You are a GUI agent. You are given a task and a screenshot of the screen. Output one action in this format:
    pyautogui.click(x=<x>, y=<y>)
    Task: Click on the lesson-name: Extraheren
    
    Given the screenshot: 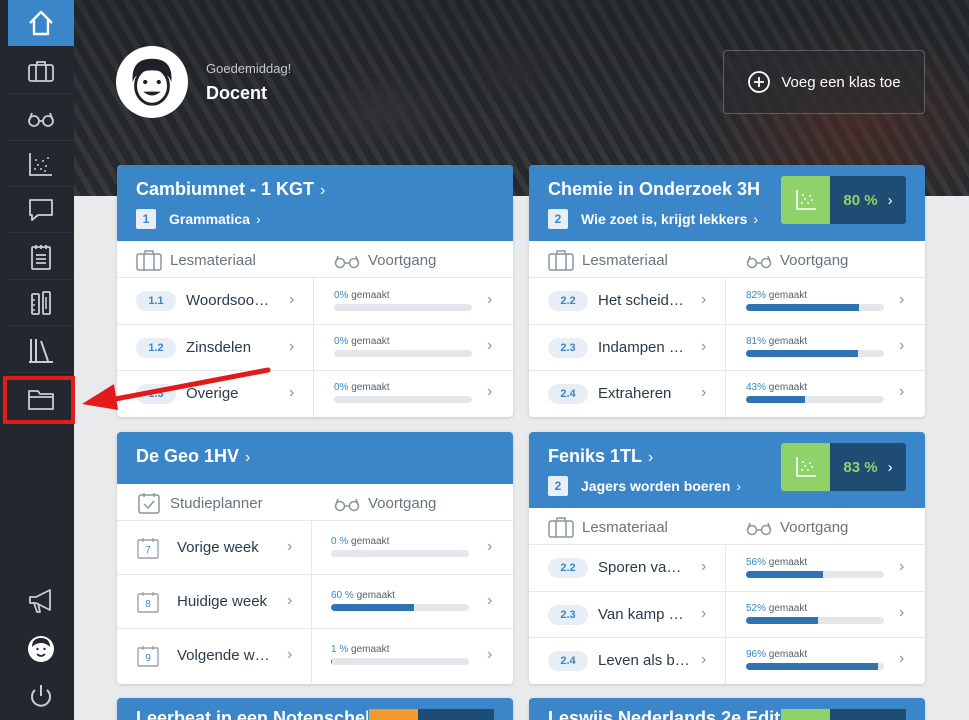 What is the action you would take?
    pyautogui.click(x=635, y=393)
    